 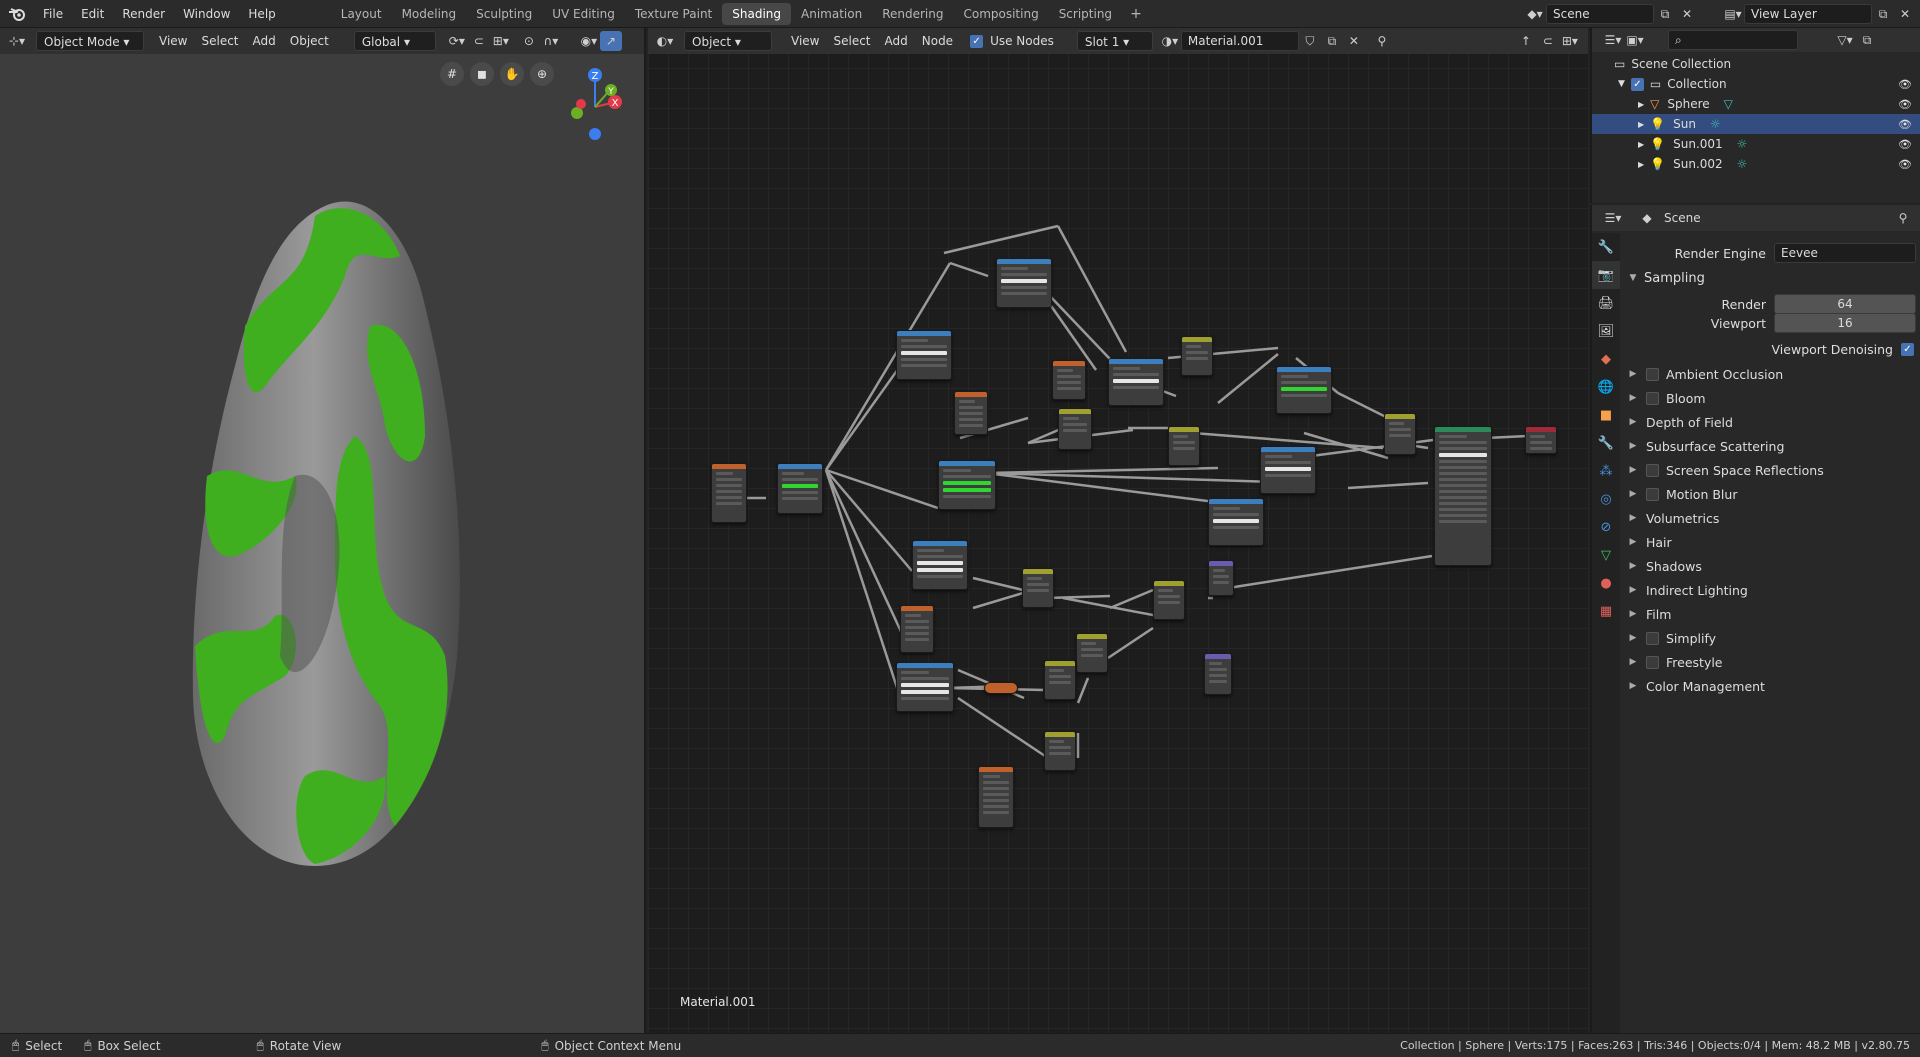 I want to click on outliner-type-icon: ☰▾, so click(x=1613, y=40).